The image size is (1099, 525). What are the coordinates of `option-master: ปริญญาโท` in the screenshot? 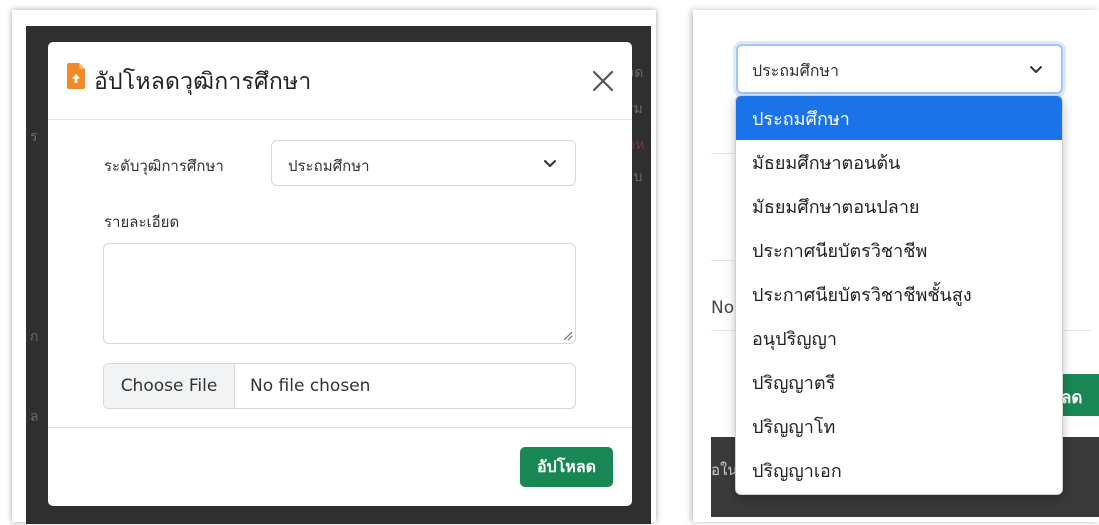 It's located at (899, 426).